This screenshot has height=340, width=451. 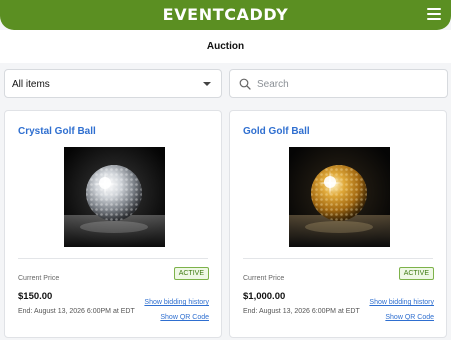 I want to click on page-title: Auction, so click(x=225, y=46).